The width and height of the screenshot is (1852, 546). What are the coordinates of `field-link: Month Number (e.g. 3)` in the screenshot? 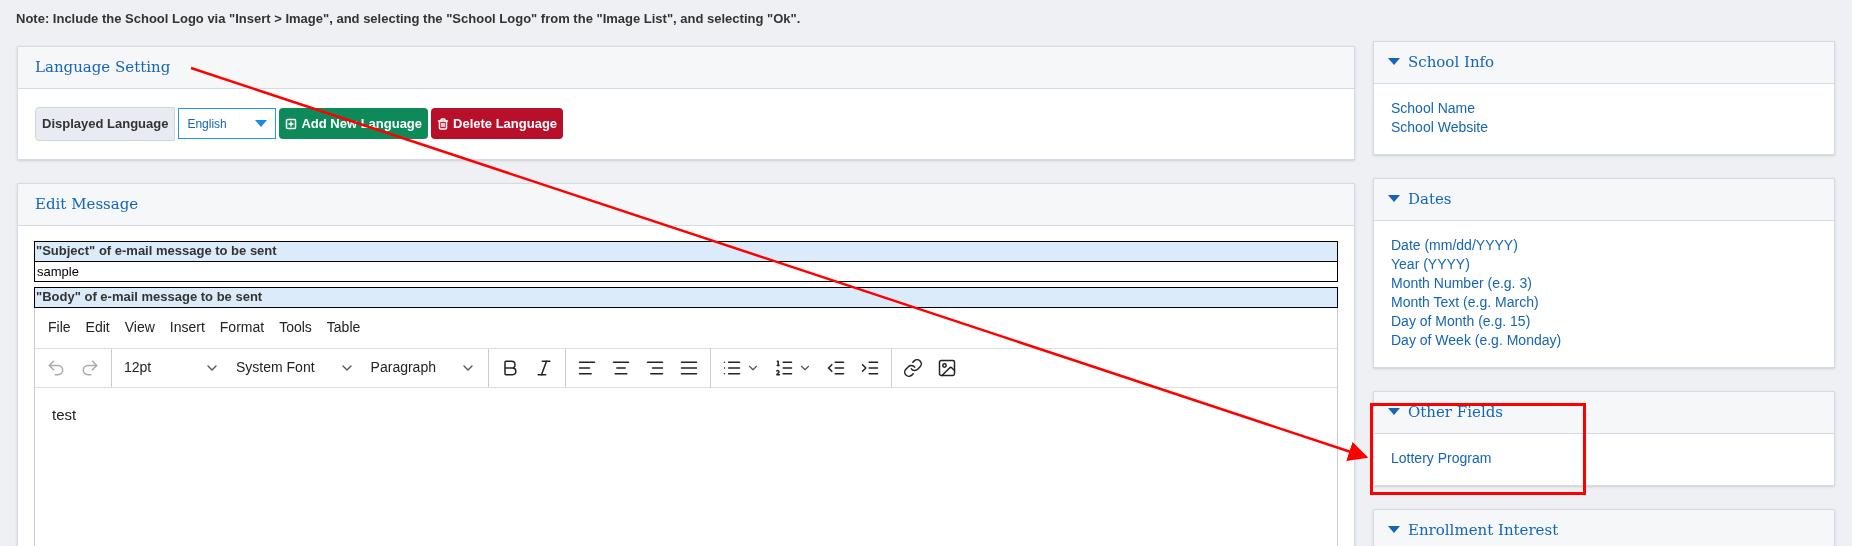 It's located at (1604, 283).